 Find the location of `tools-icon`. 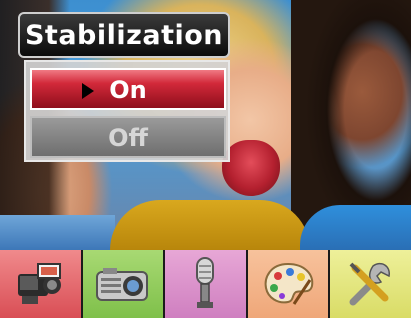

tools-icon is located at coordinates (369, 284).